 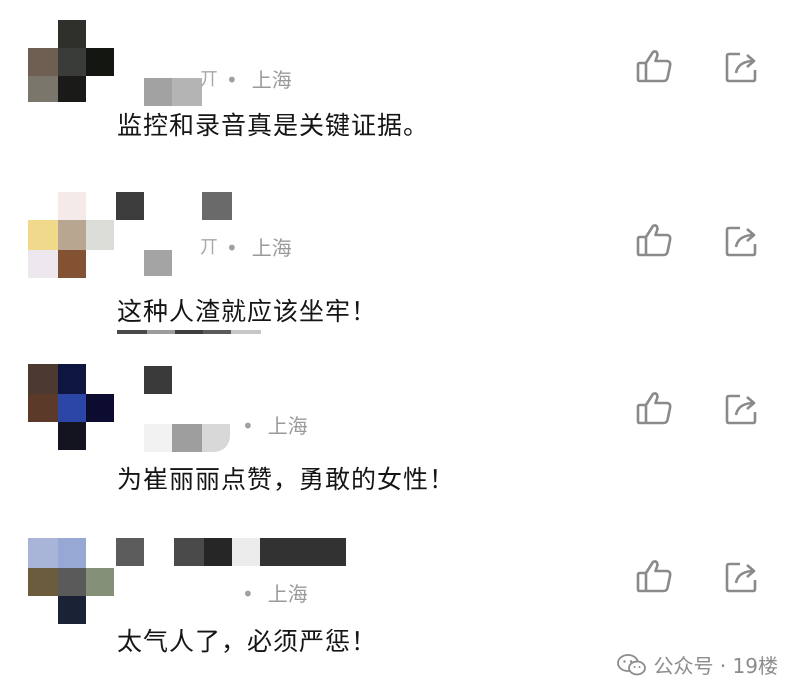 I want to click on watermark: 公众号 · 19楼, so click(x=697, y=664).